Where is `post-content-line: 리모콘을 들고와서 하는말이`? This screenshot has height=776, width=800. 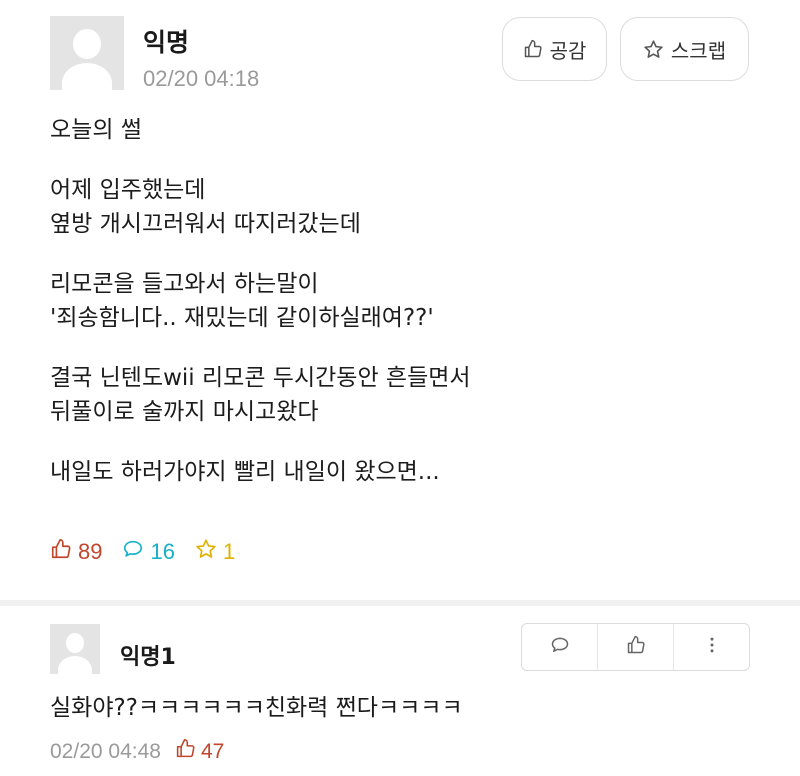
post-content-line: 리모콘을 들고와서 하는말이 is located at coordinates (184, 284).